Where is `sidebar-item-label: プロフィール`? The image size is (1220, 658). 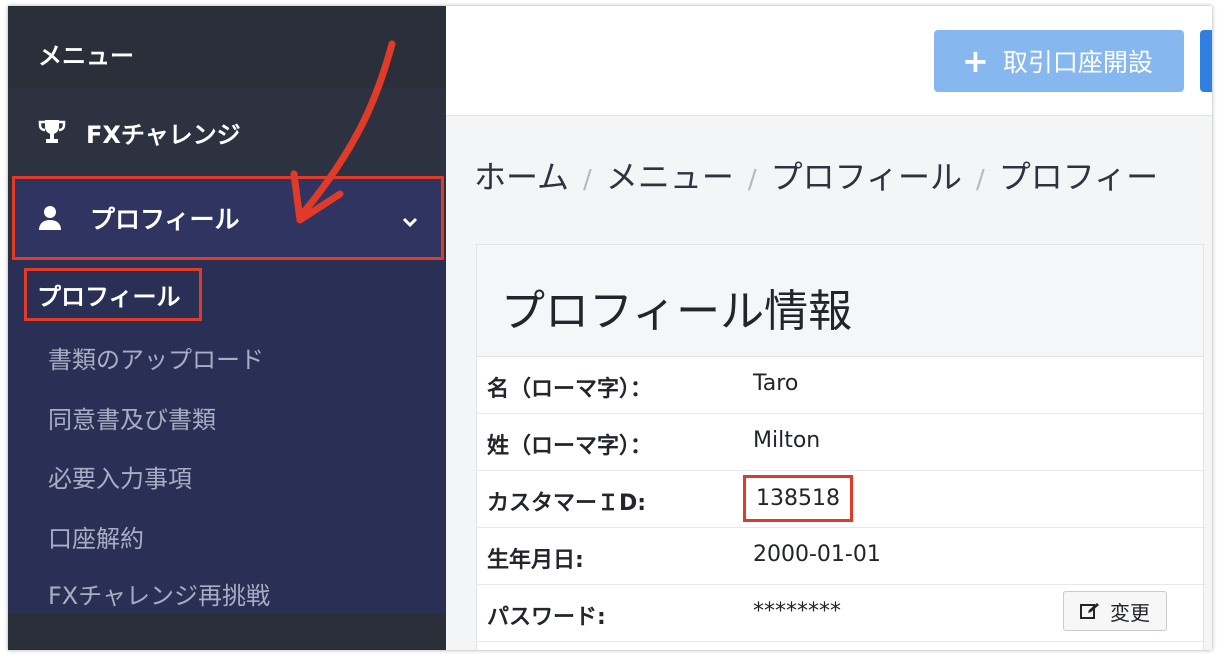 sidebar-item-label: プロフィール is located at coordinates (165, 219).